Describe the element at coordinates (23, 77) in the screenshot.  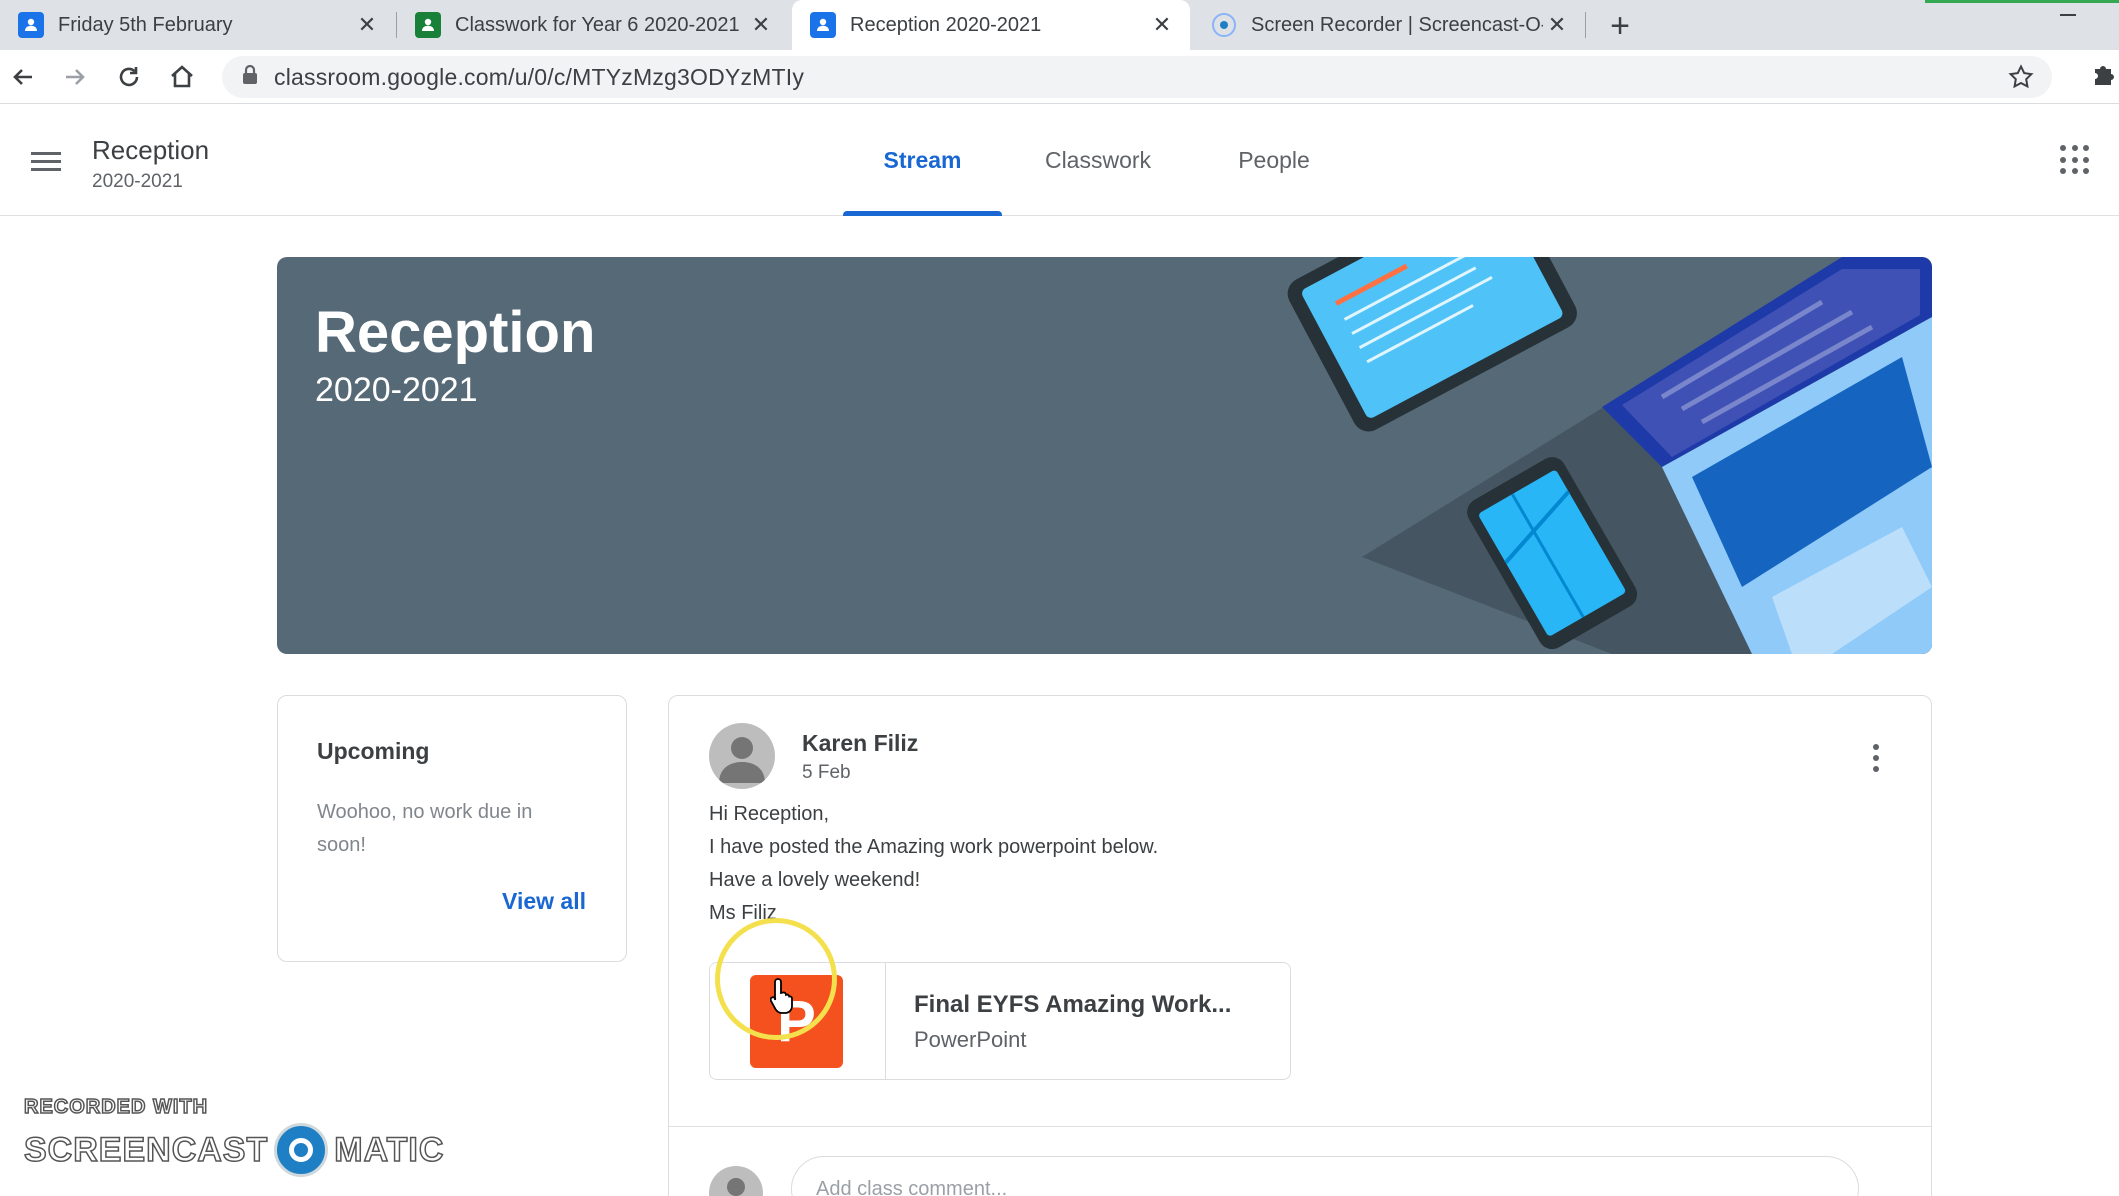
I see `back-icon` at that location.